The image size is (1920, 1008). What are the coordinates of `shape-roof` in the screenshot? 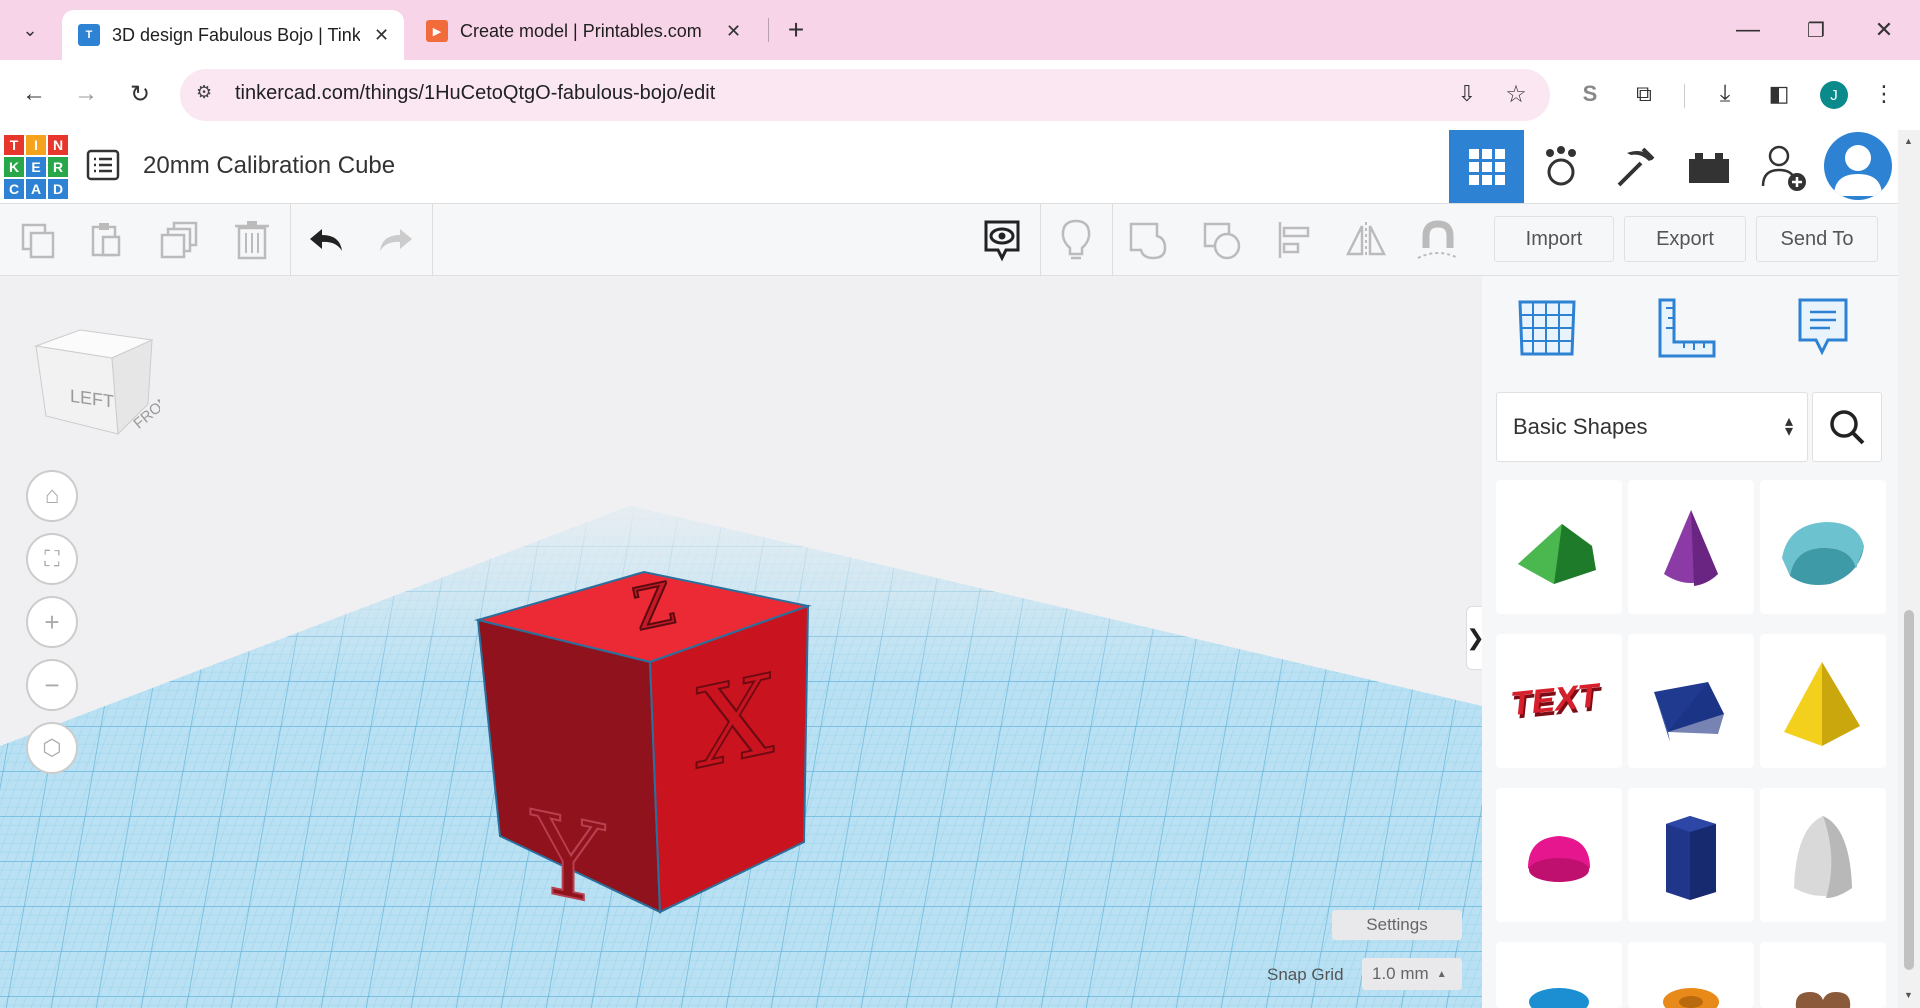 It's located at (1559, 547).